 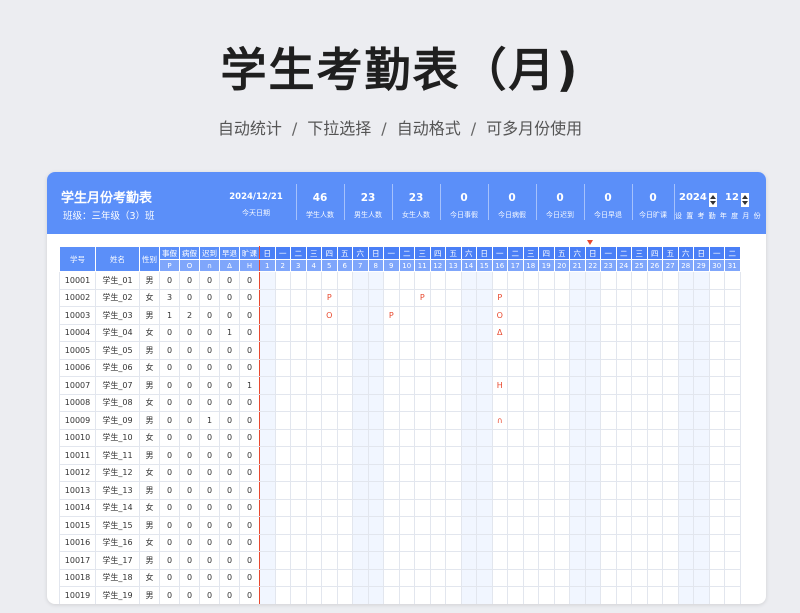 What do you see at coordinates (499, 315) in the screenshot?
I see `day-cell: O` at bounding box center [499, 315].